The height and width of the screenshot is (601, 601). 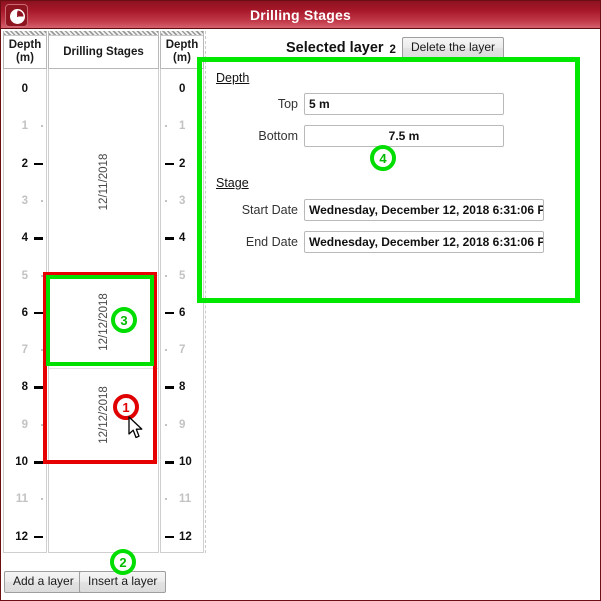 I want to click on bottom-field-label: Bottom, so click(x=278, y=136).